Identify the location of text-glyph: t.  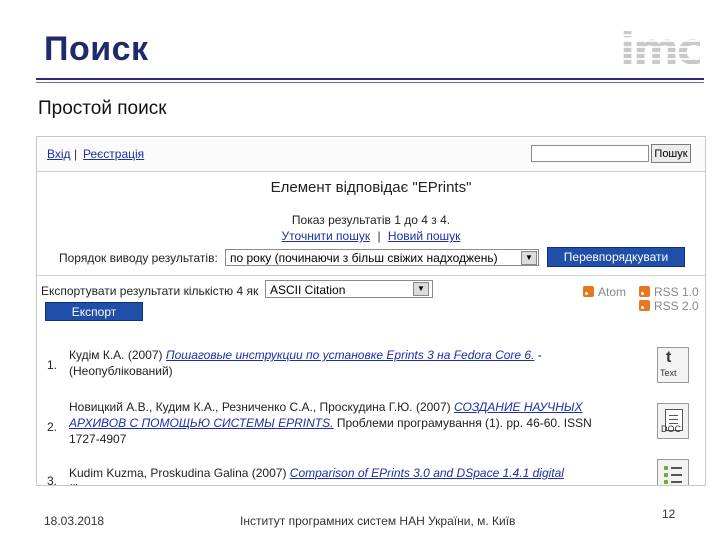
(669, 357).